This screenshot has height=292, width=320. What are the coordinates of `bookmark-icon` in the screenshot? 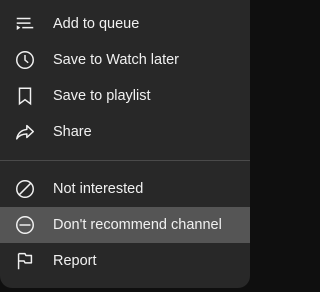 It's located at (25, 96).